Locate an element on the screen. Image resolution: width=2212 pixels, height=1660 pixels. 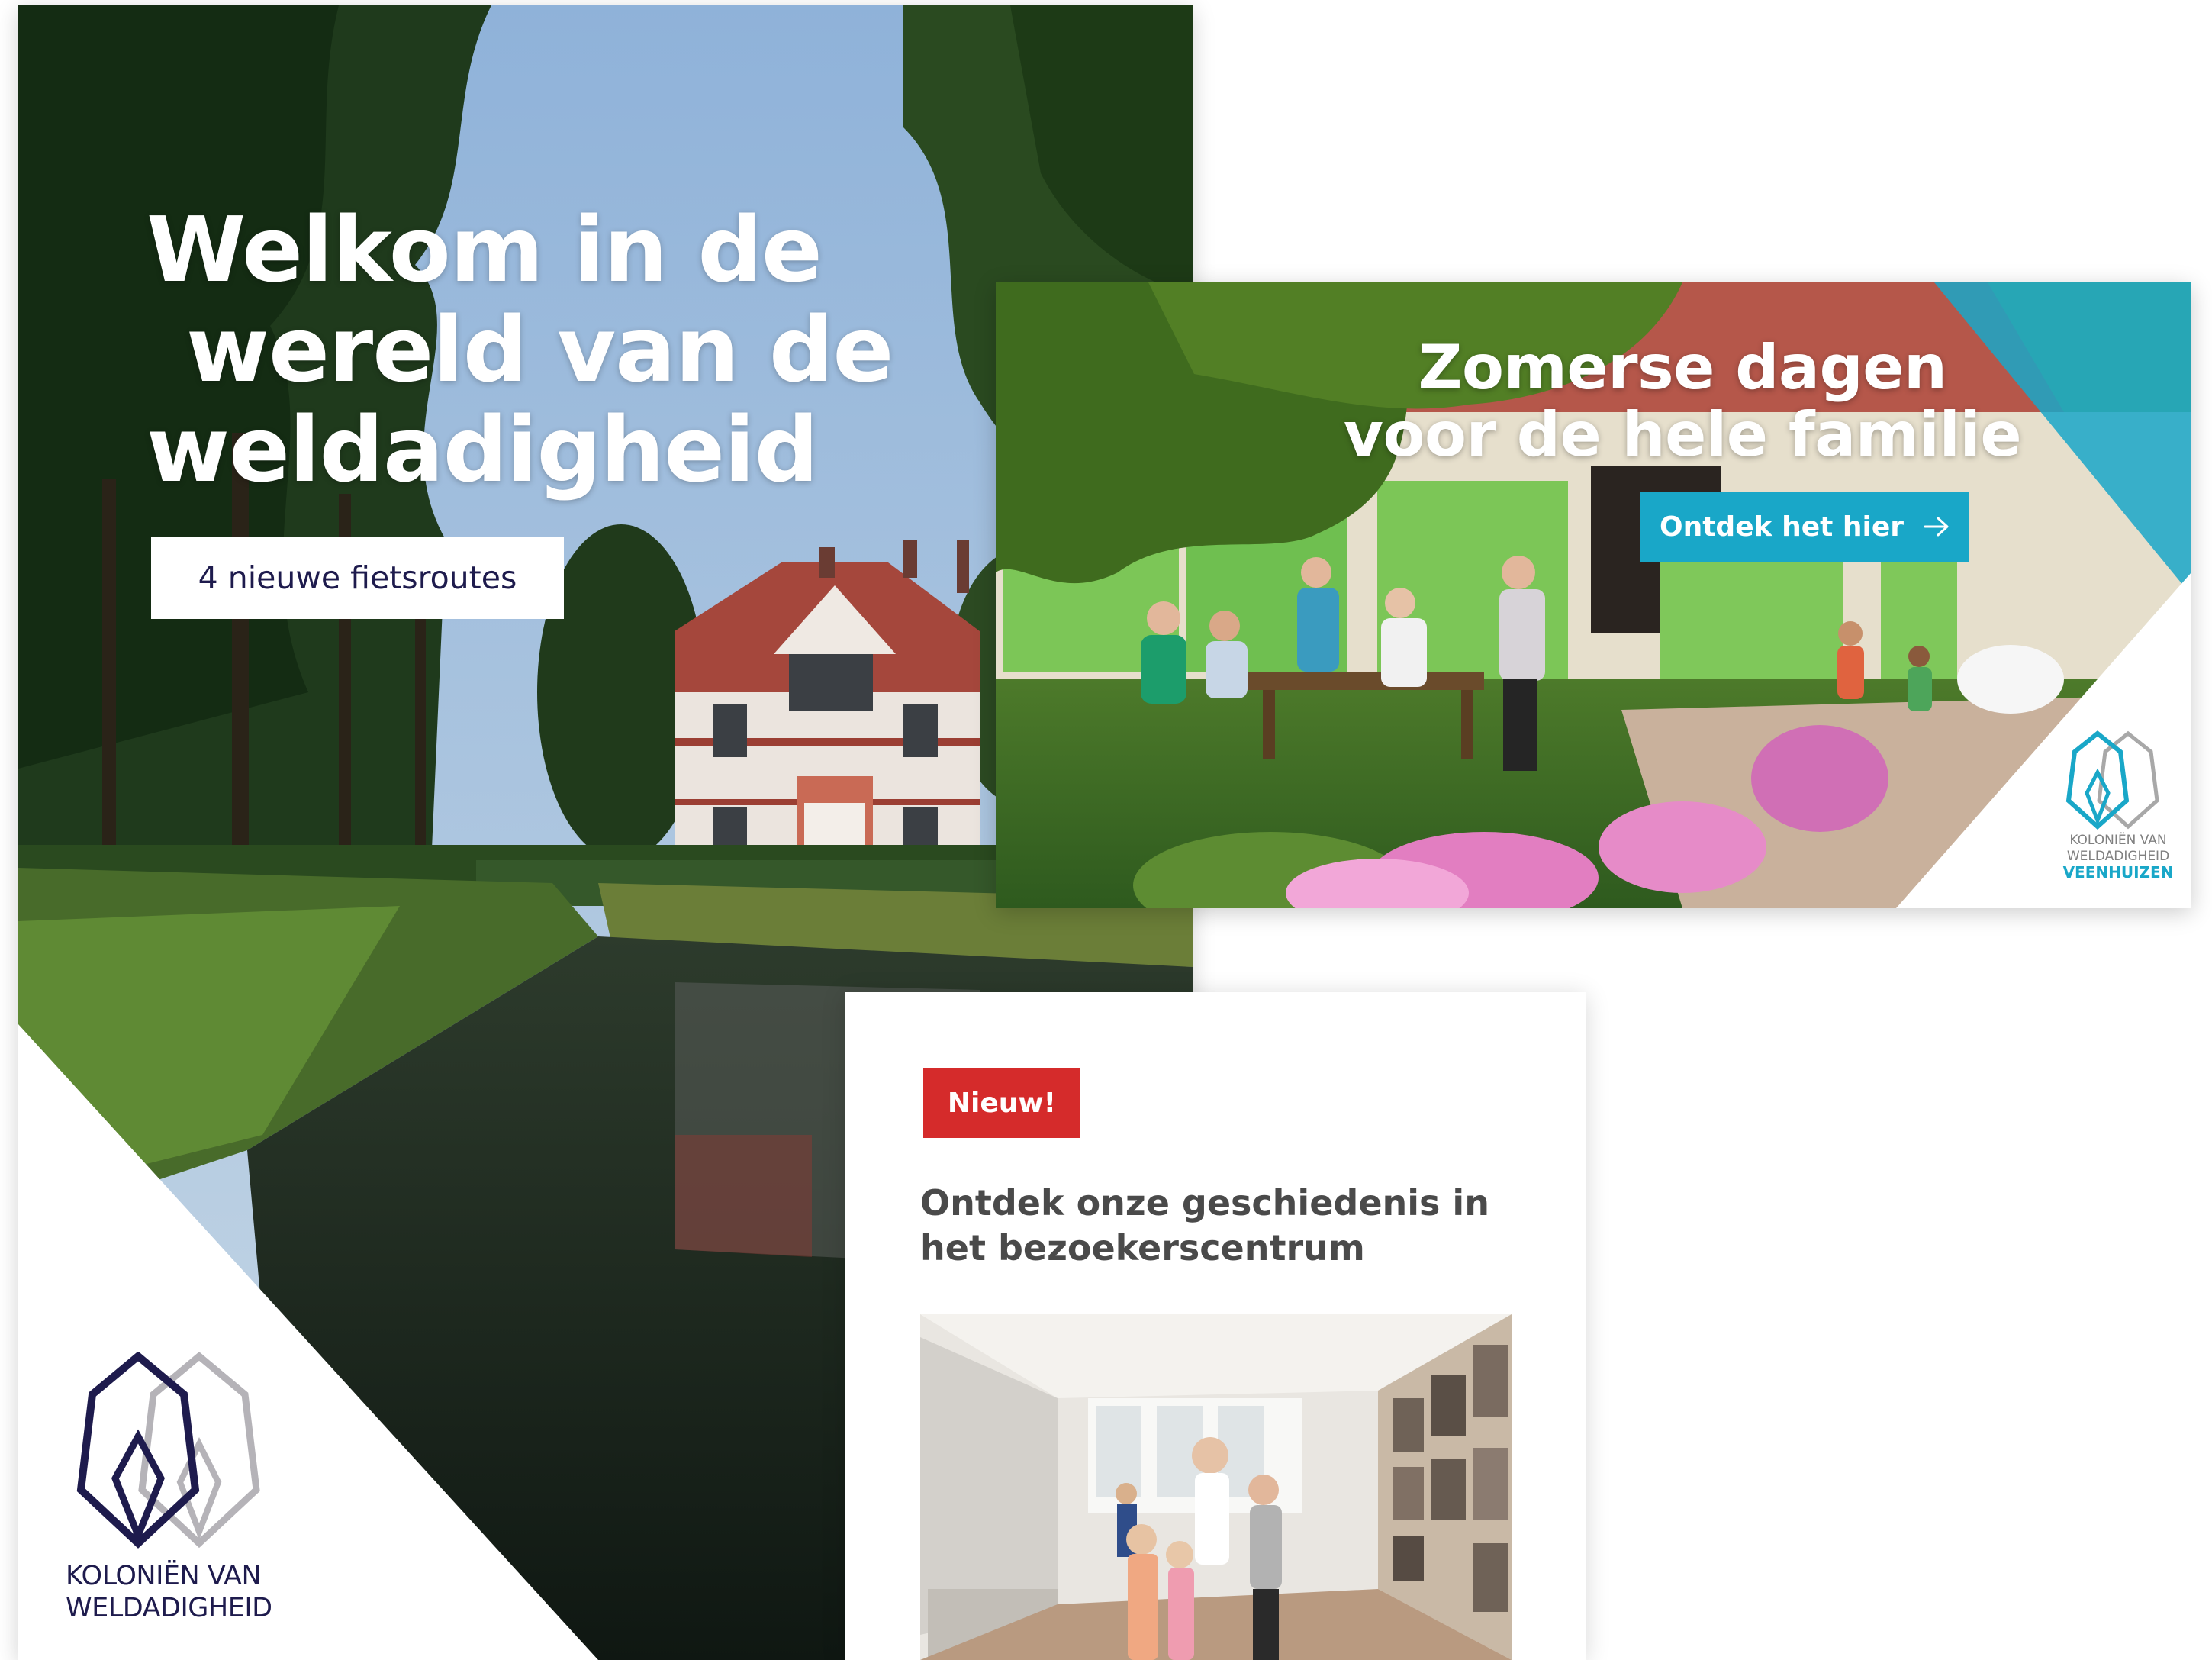
family-banner-title: Zomerse dagen voor de hele familie is located at coordinates (1682, 402).